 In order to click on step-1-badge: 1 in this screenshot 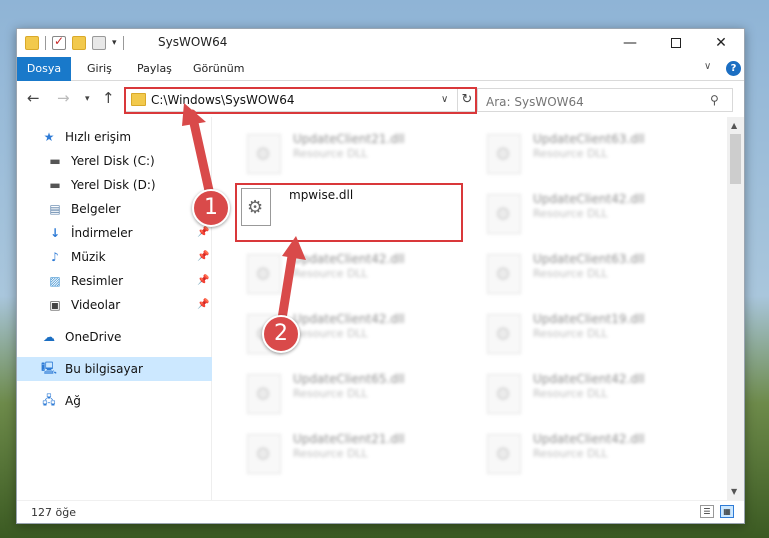, I will do `click(211, 208)`.